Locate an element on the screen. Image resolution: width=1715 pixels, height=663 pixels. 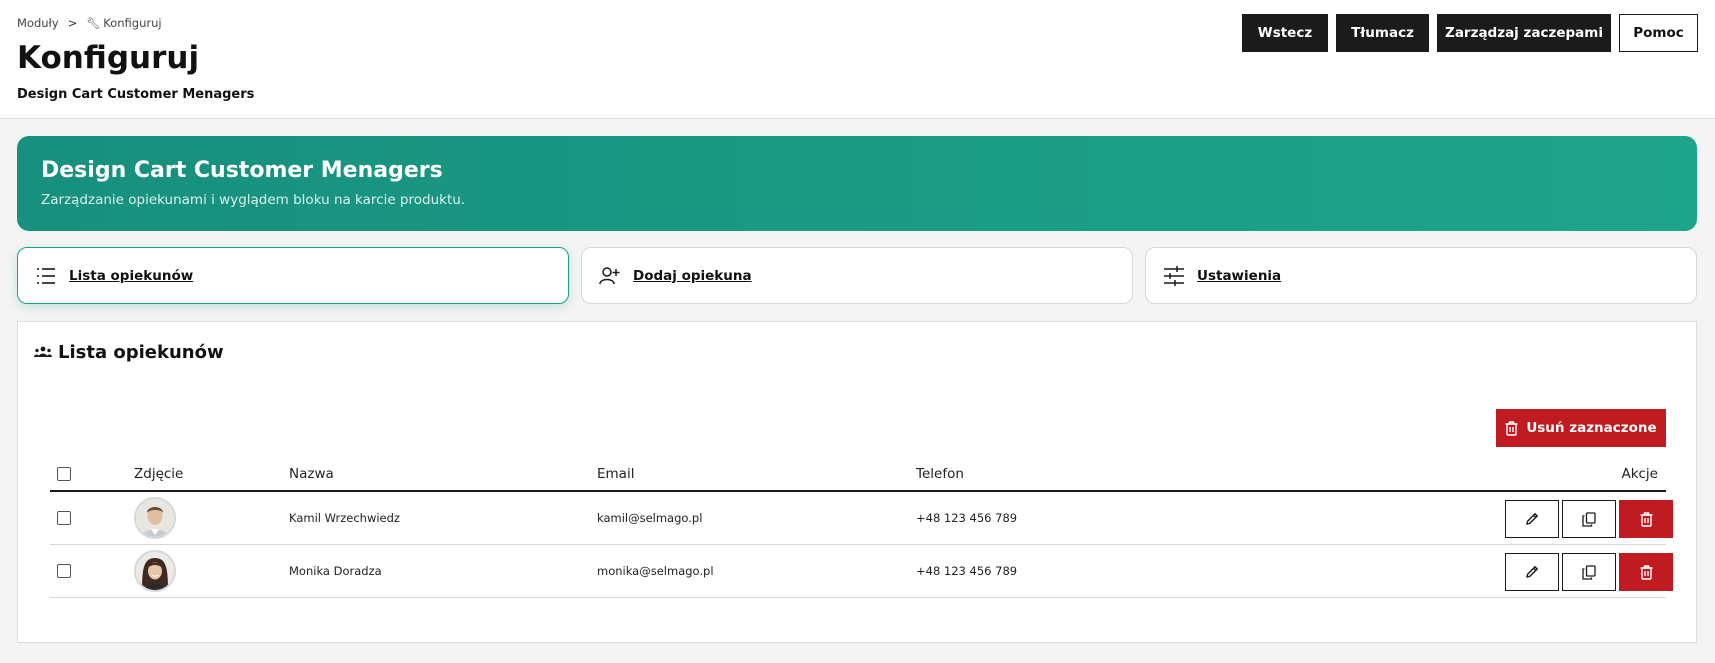
manager-name: Kamil Wrzechwiedz is located at coordinates (344, 518).